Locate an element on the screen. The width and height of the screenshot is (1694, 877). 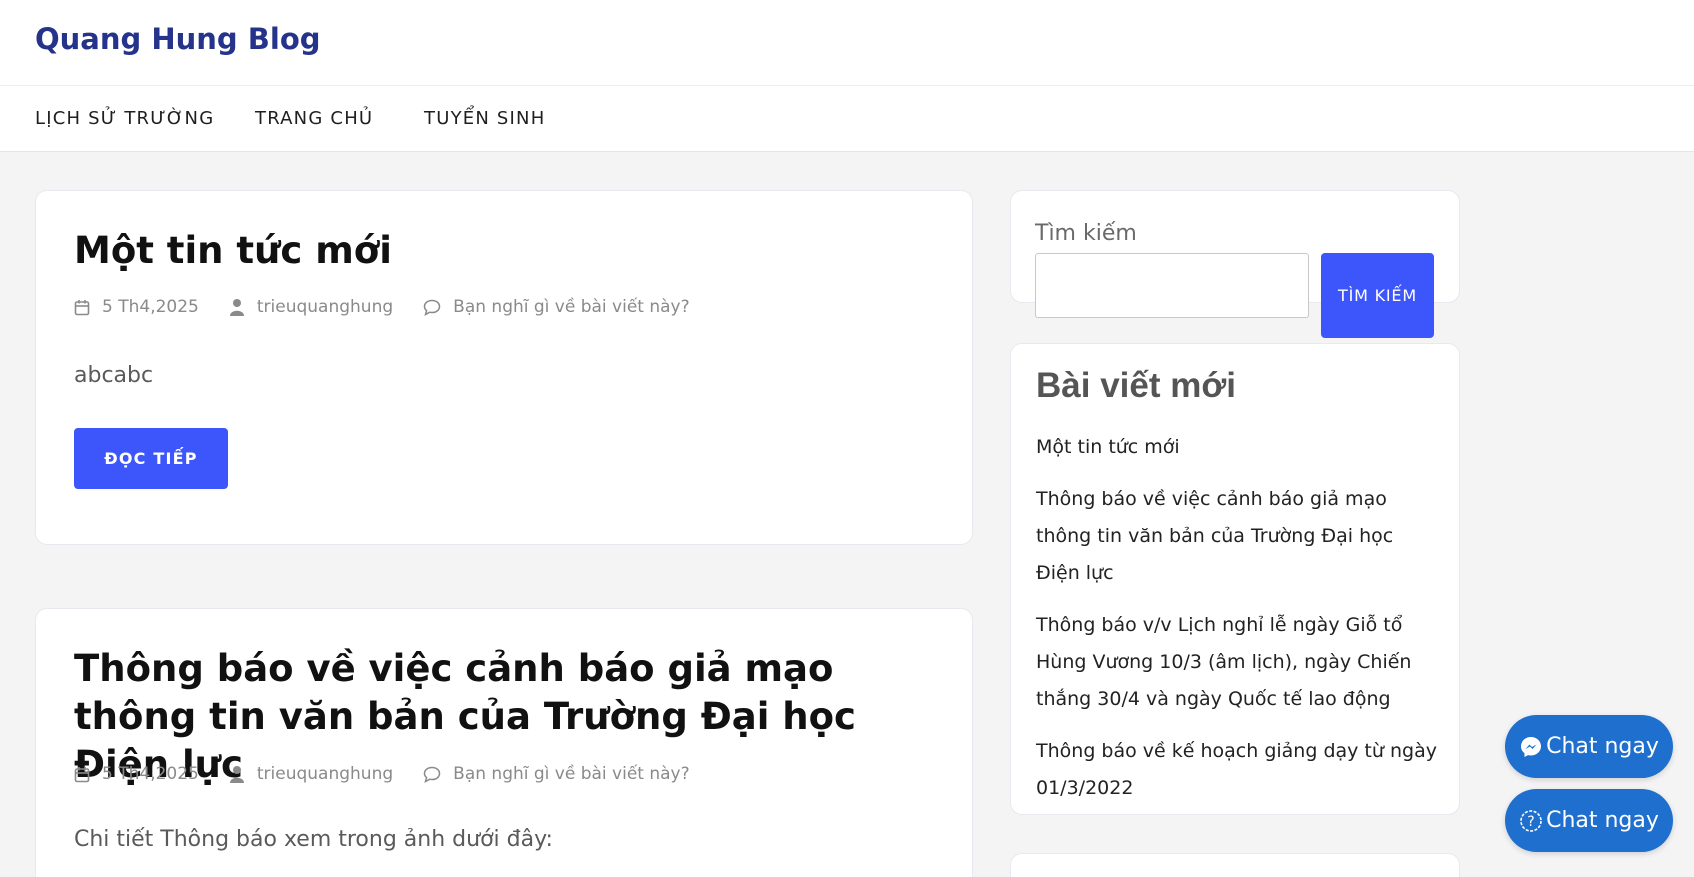
widget-title: Bài viết mới is located at coordinates (1136, 385).